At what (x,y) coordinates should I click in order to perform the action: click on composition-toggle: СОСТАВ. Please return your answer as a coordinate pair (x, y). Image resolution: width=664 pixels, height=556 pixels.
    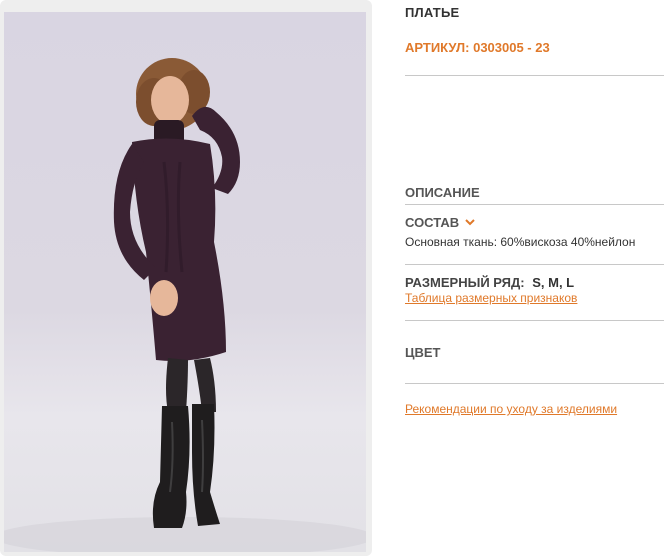
    Looking at the image, I should click on (440, 222).